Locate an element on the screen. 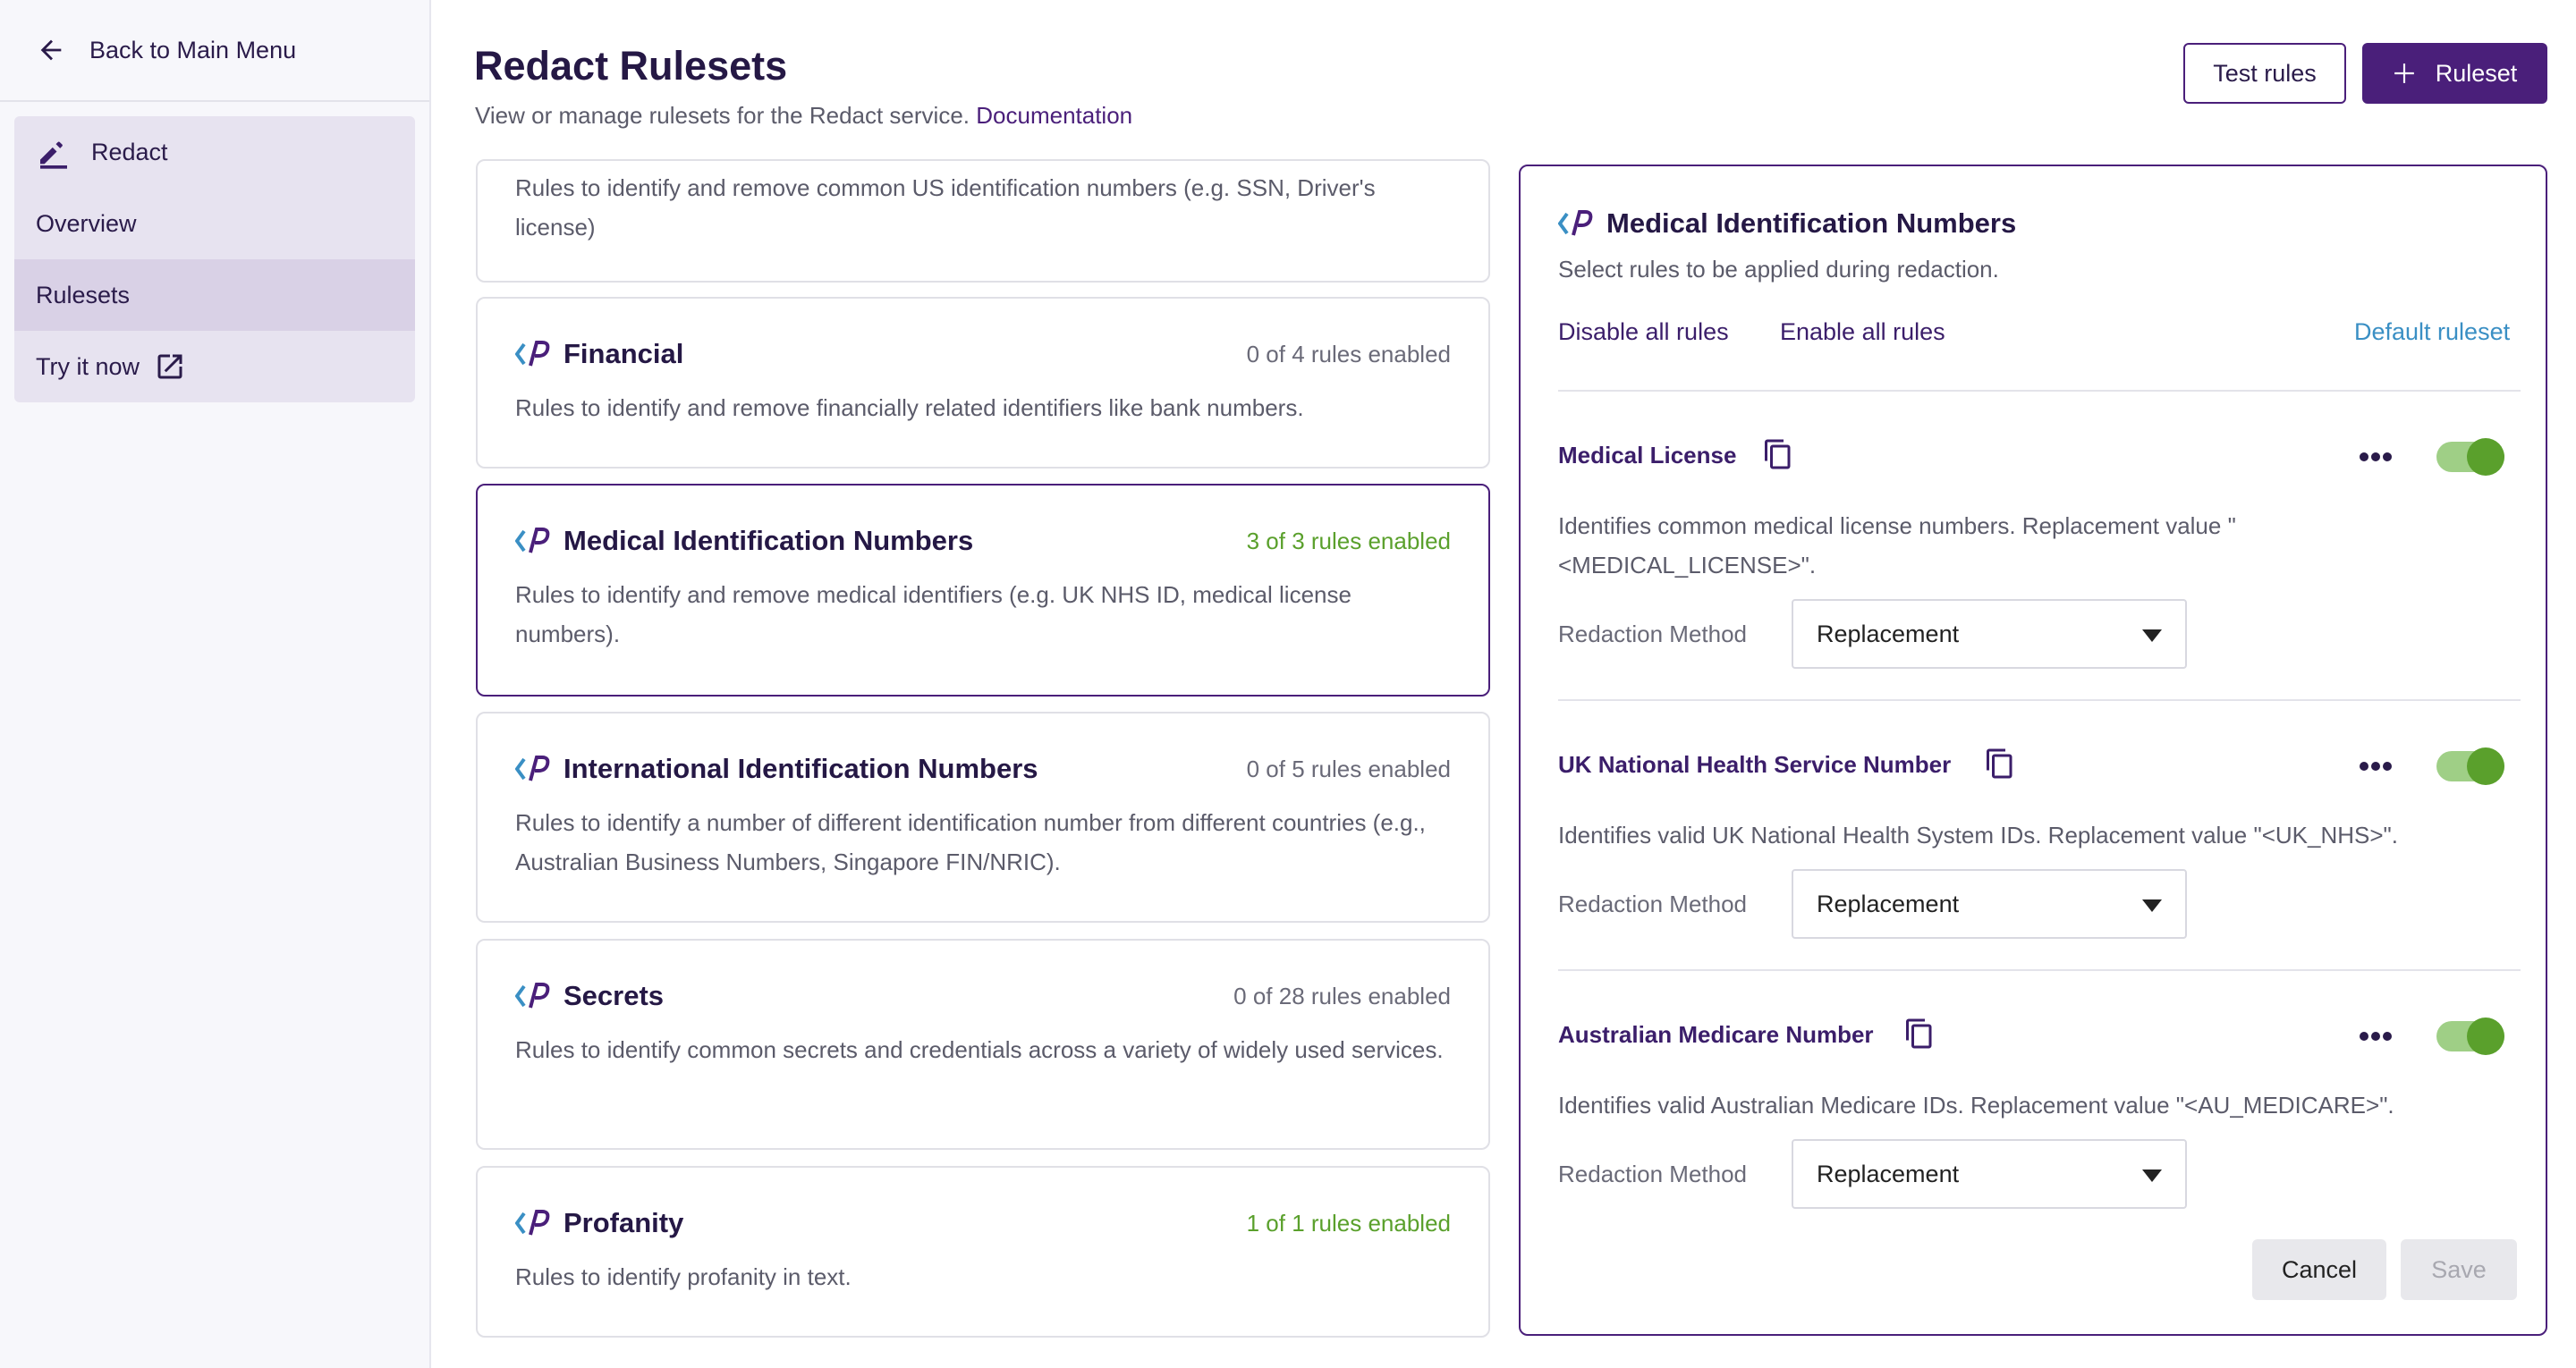 The image size is (2576, 1368). panel-header: Medical Identification Numbers is located at coordinates (1787, 223).